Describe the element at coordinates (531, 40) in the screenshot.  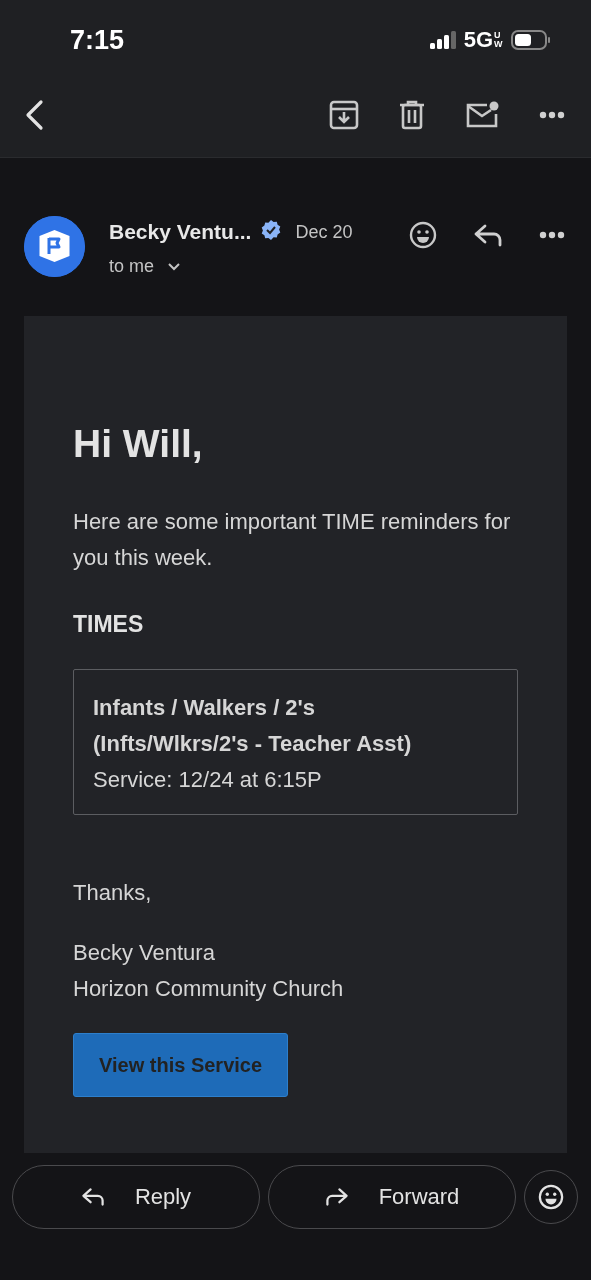
I see `battery-icon` at that location.